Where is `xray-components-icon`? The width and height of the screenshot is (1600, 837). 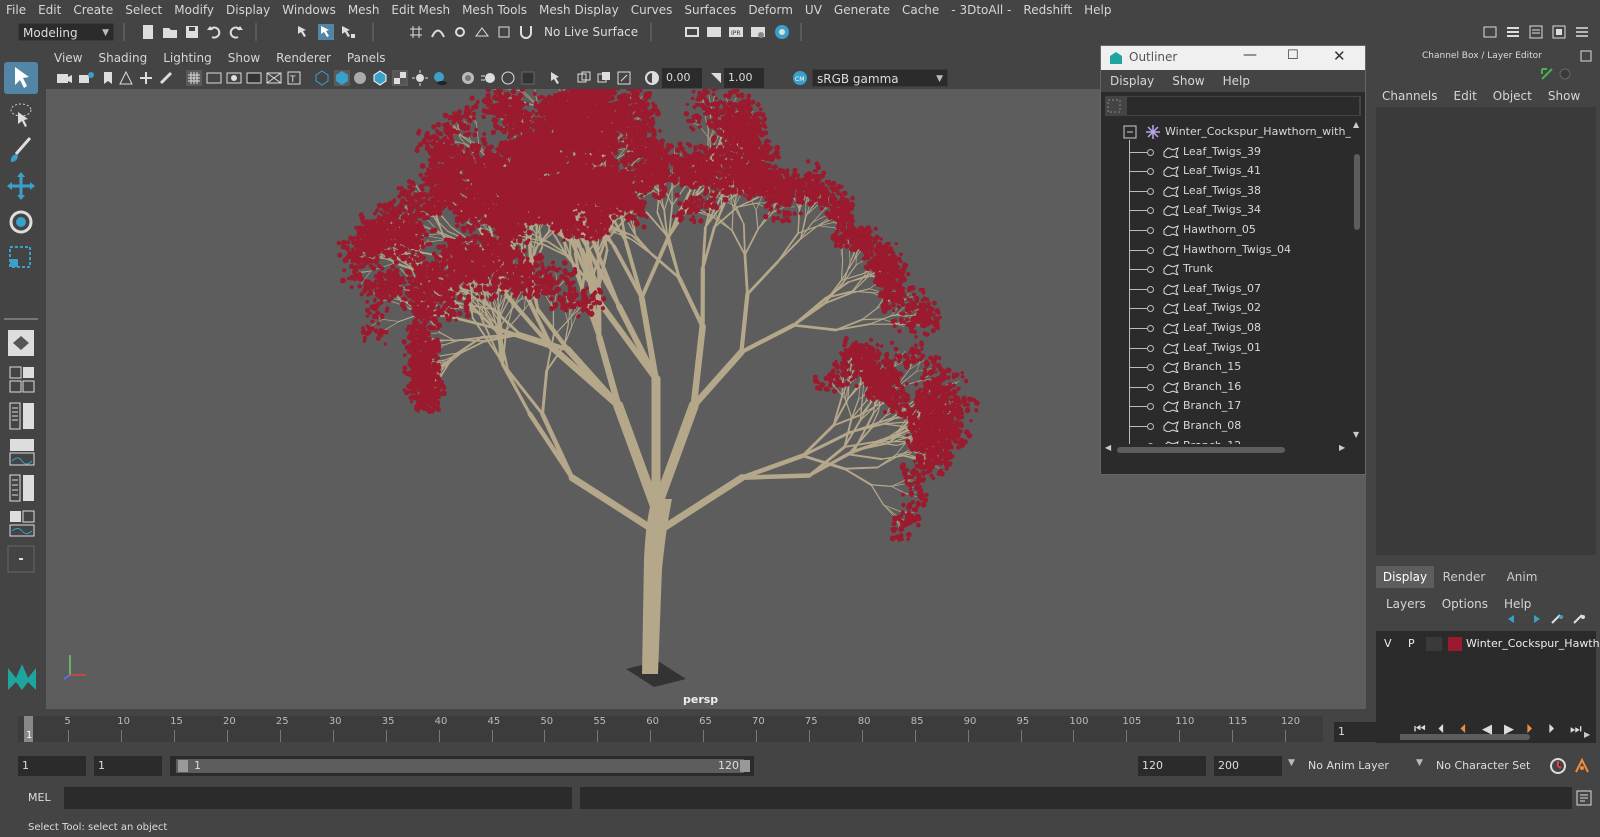
xray-components-icon is located at coordinates (624, 78).